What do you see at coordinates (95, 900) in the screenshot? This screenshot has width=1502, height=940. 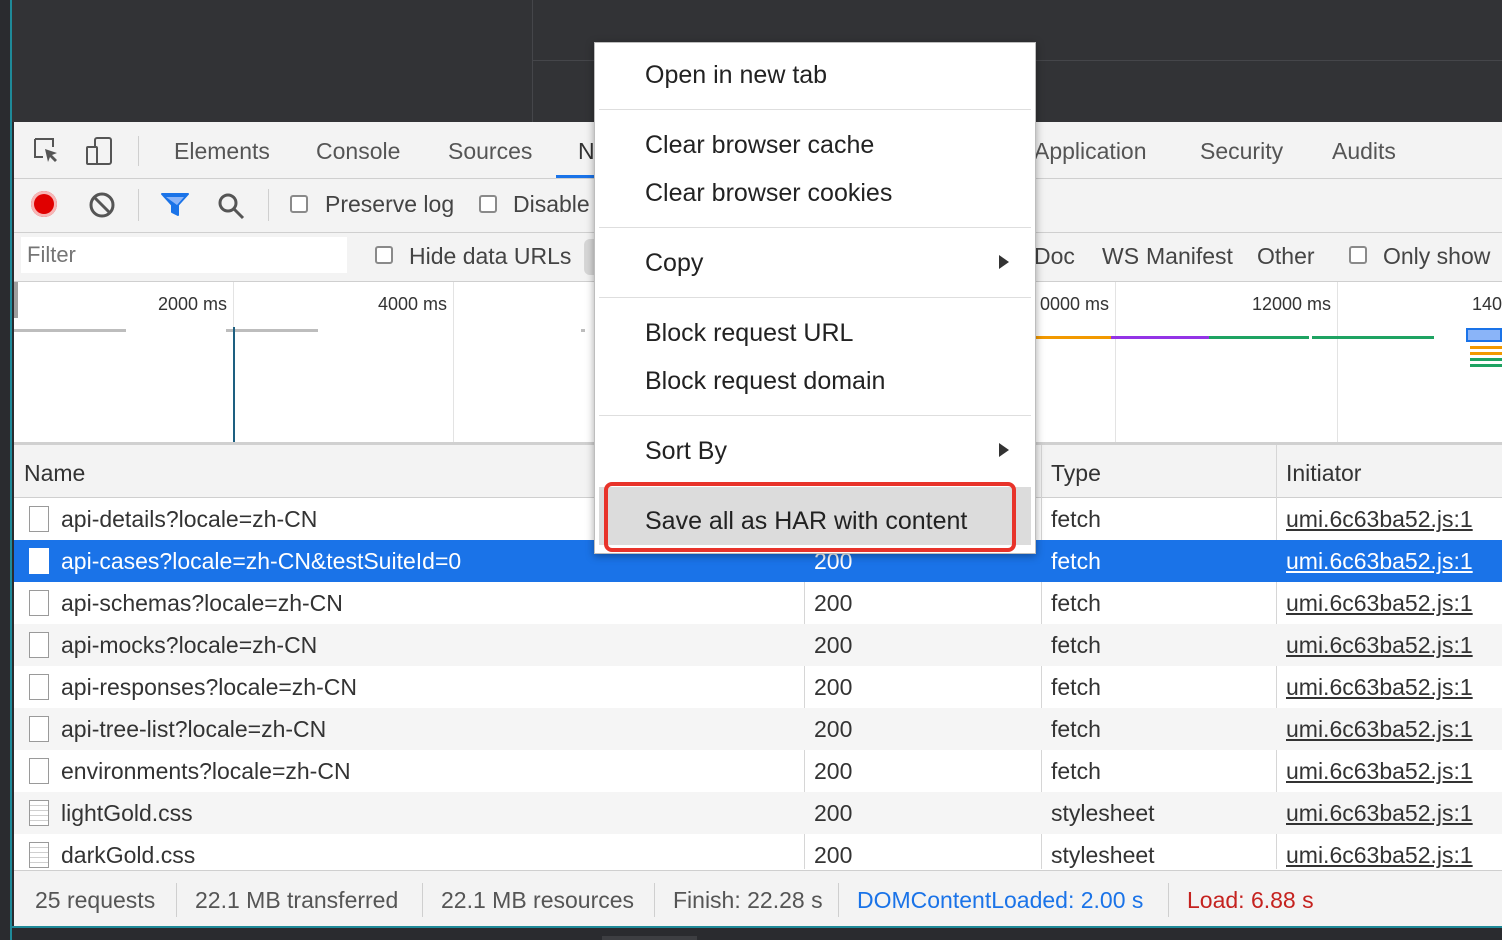 I see `request-count: 25 requests` at bounding box center [95, 900].